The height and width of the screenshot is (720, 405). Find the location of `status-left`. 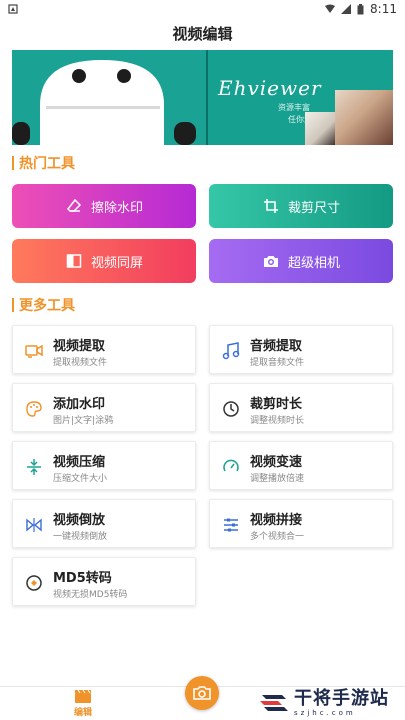

status-left is located at coordinates (13, 9).